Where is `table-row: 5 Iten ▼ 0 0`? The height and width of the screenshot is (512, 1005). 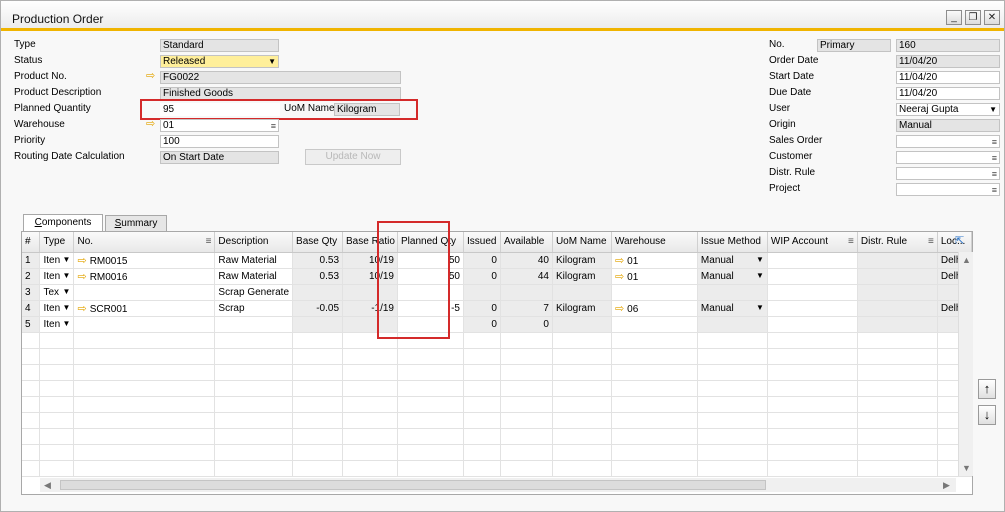 table-row: 5 Iten ▼ 0 0 is located at coordinates (497, 324).